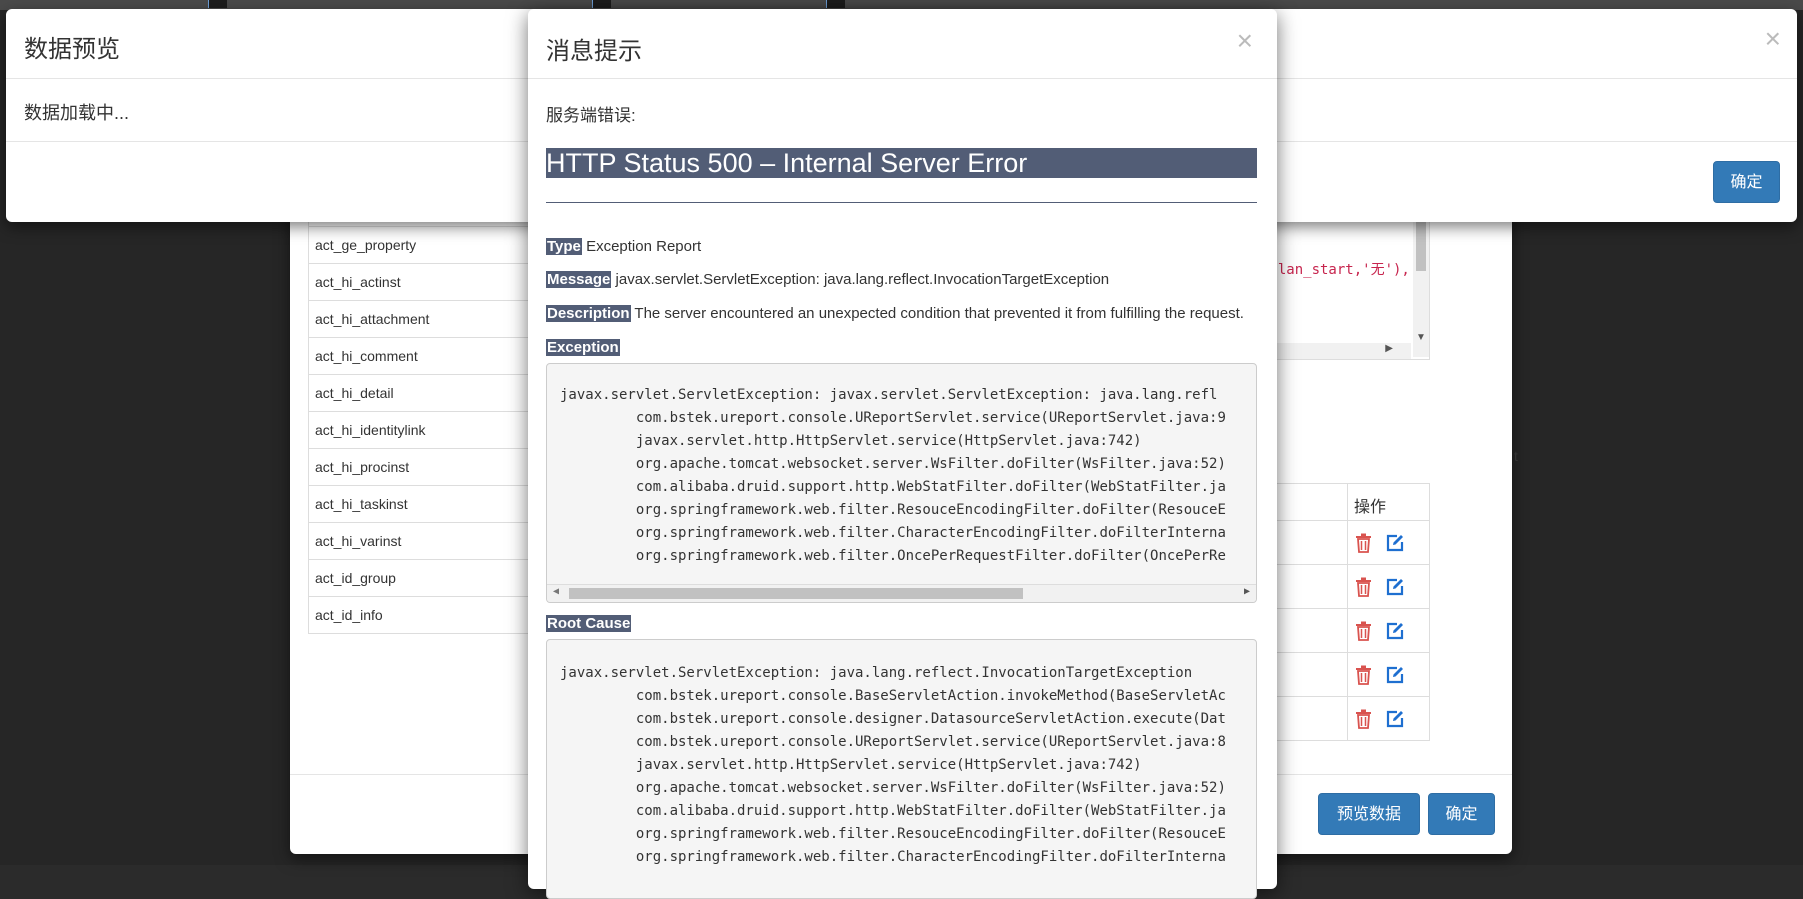 This screenshot has width=1803, height=899. What do you see at coordinates (418, 429) in the screenshot?
I see `table-list-item: act_hi_identitylink` at bounding box center [418, 429].